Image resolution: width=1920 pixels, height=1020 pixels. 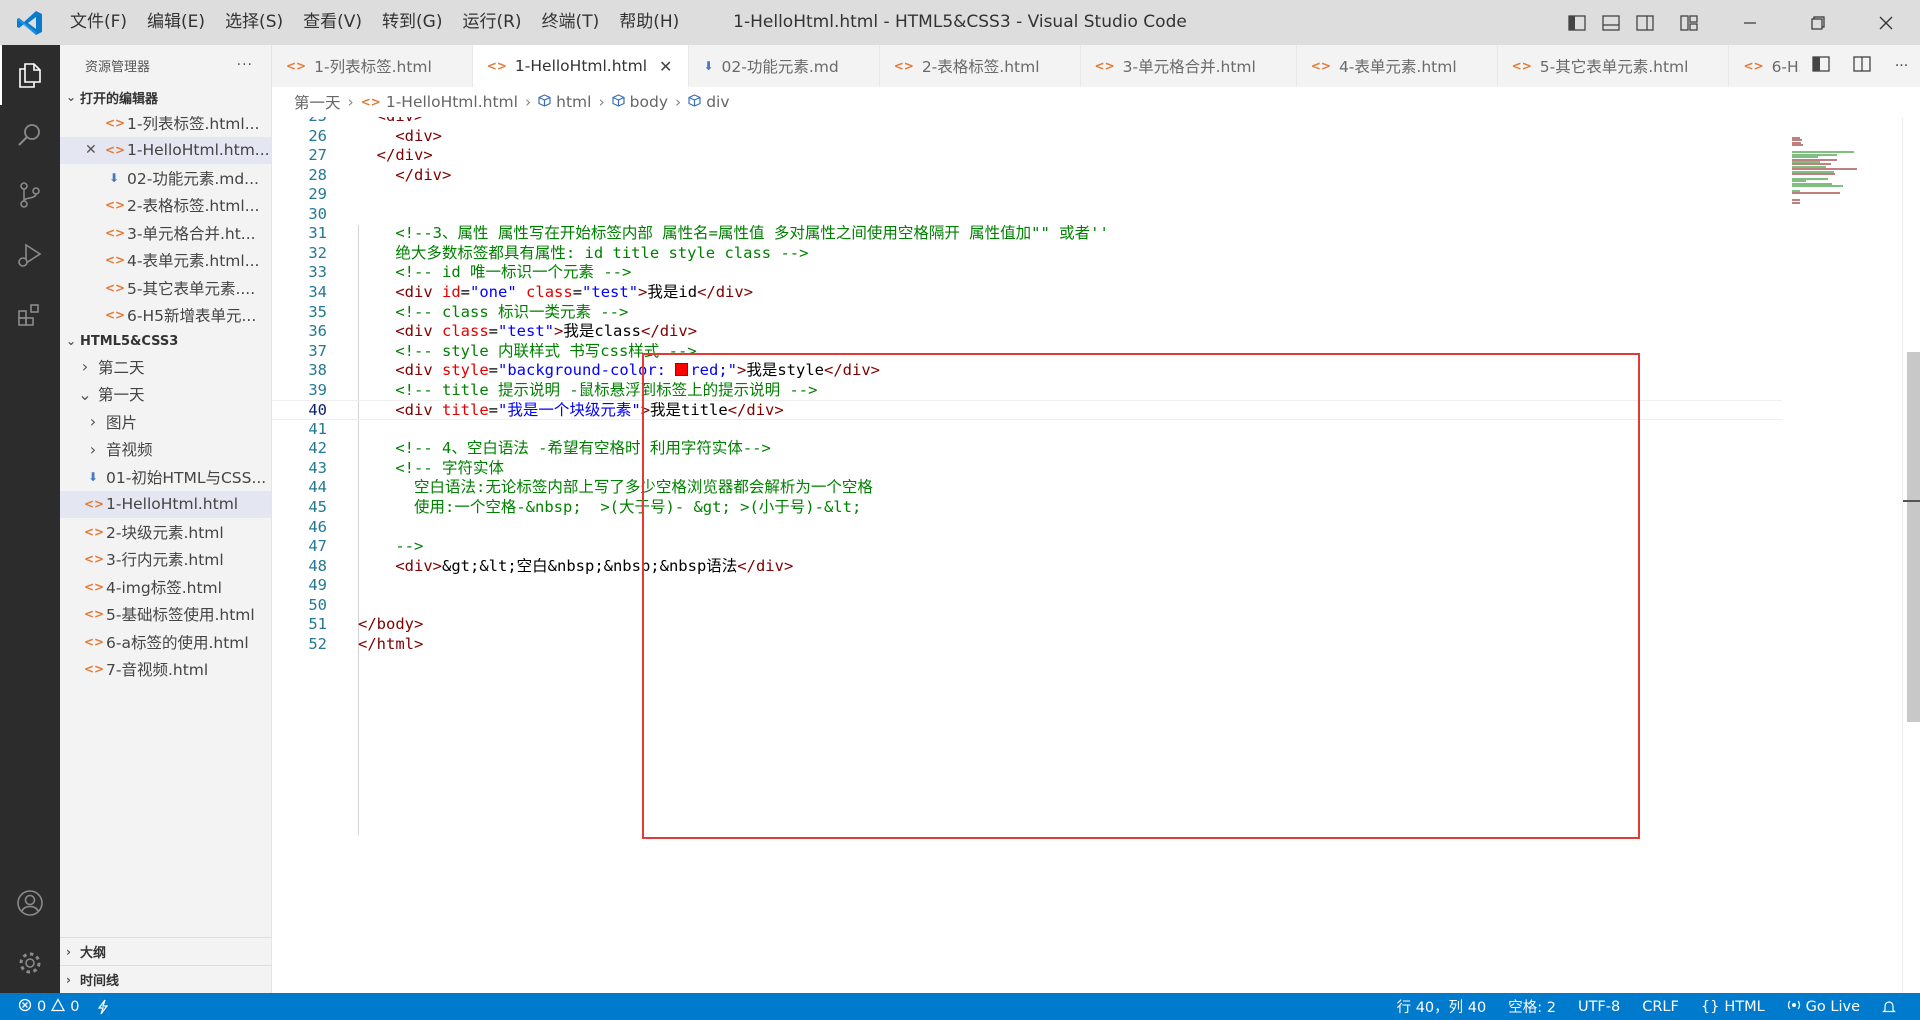 What do you see at coordinates (1599, 1007) in the screenshot?
I see `encoding: UTF-8` at bounding box center [1599, 1007].